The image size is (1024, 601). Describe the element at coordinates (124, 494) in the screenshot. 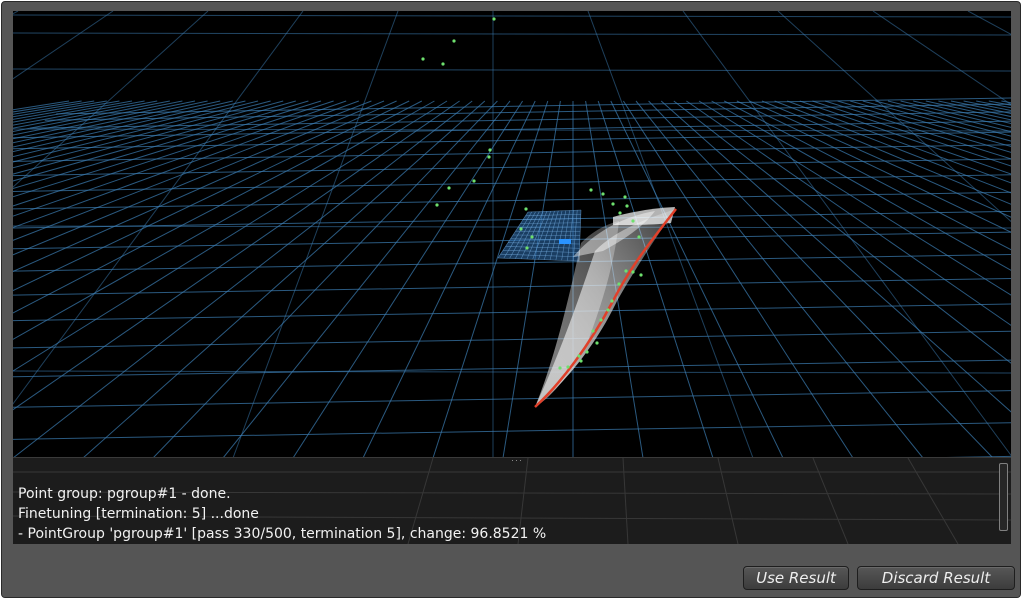

I see `log-line: Point group: pgroup#1 - done.` at that location.